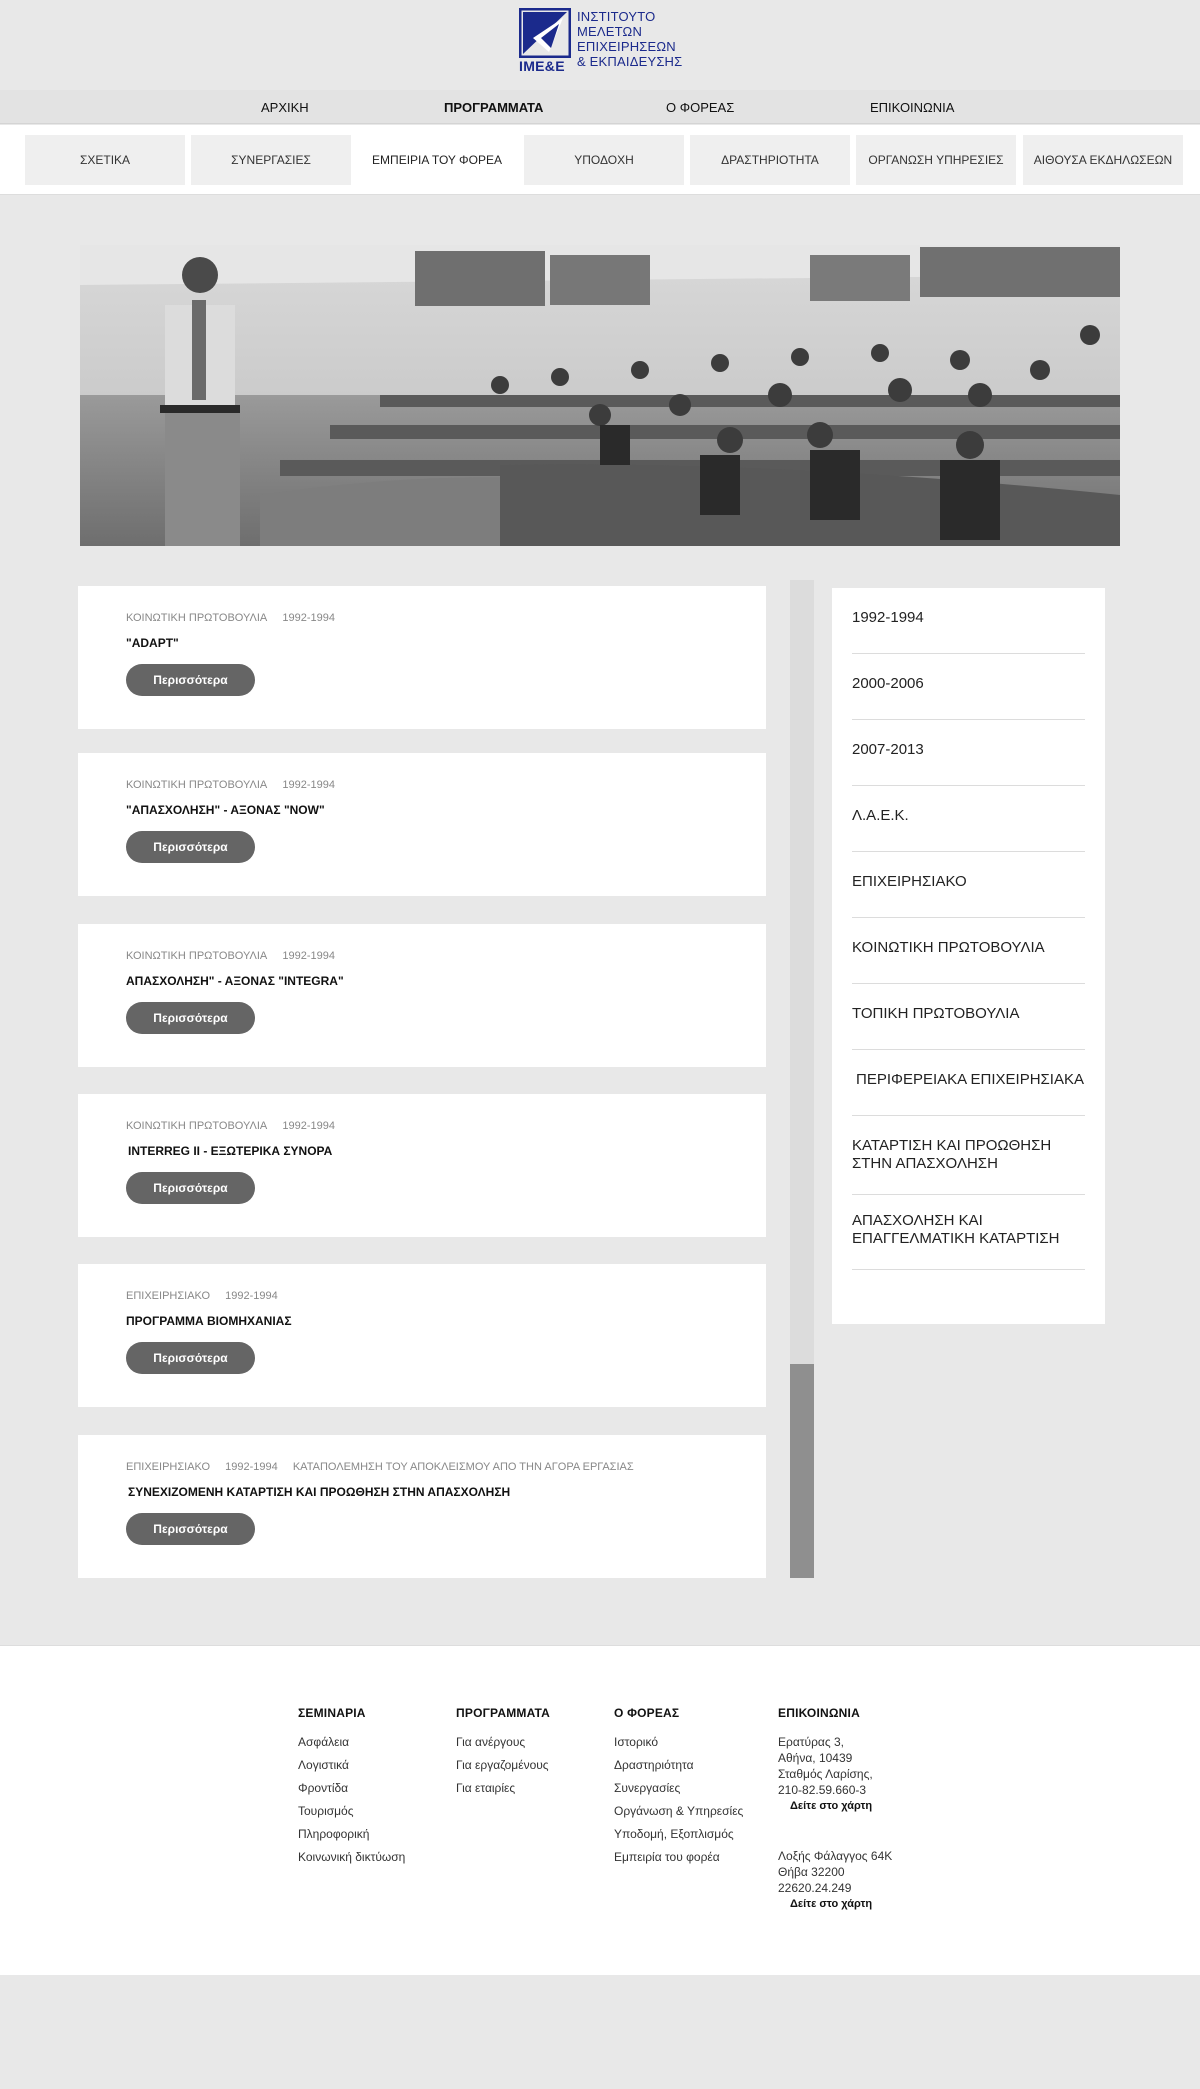 Image resolution: width=1200 pixels, height=2089 pixels. What do you see at coordinates (700, 107) in the screenshot?
I see `nav-organization: Ο ΦΟΡΕΑΣ` at bounding box center [700, 107].